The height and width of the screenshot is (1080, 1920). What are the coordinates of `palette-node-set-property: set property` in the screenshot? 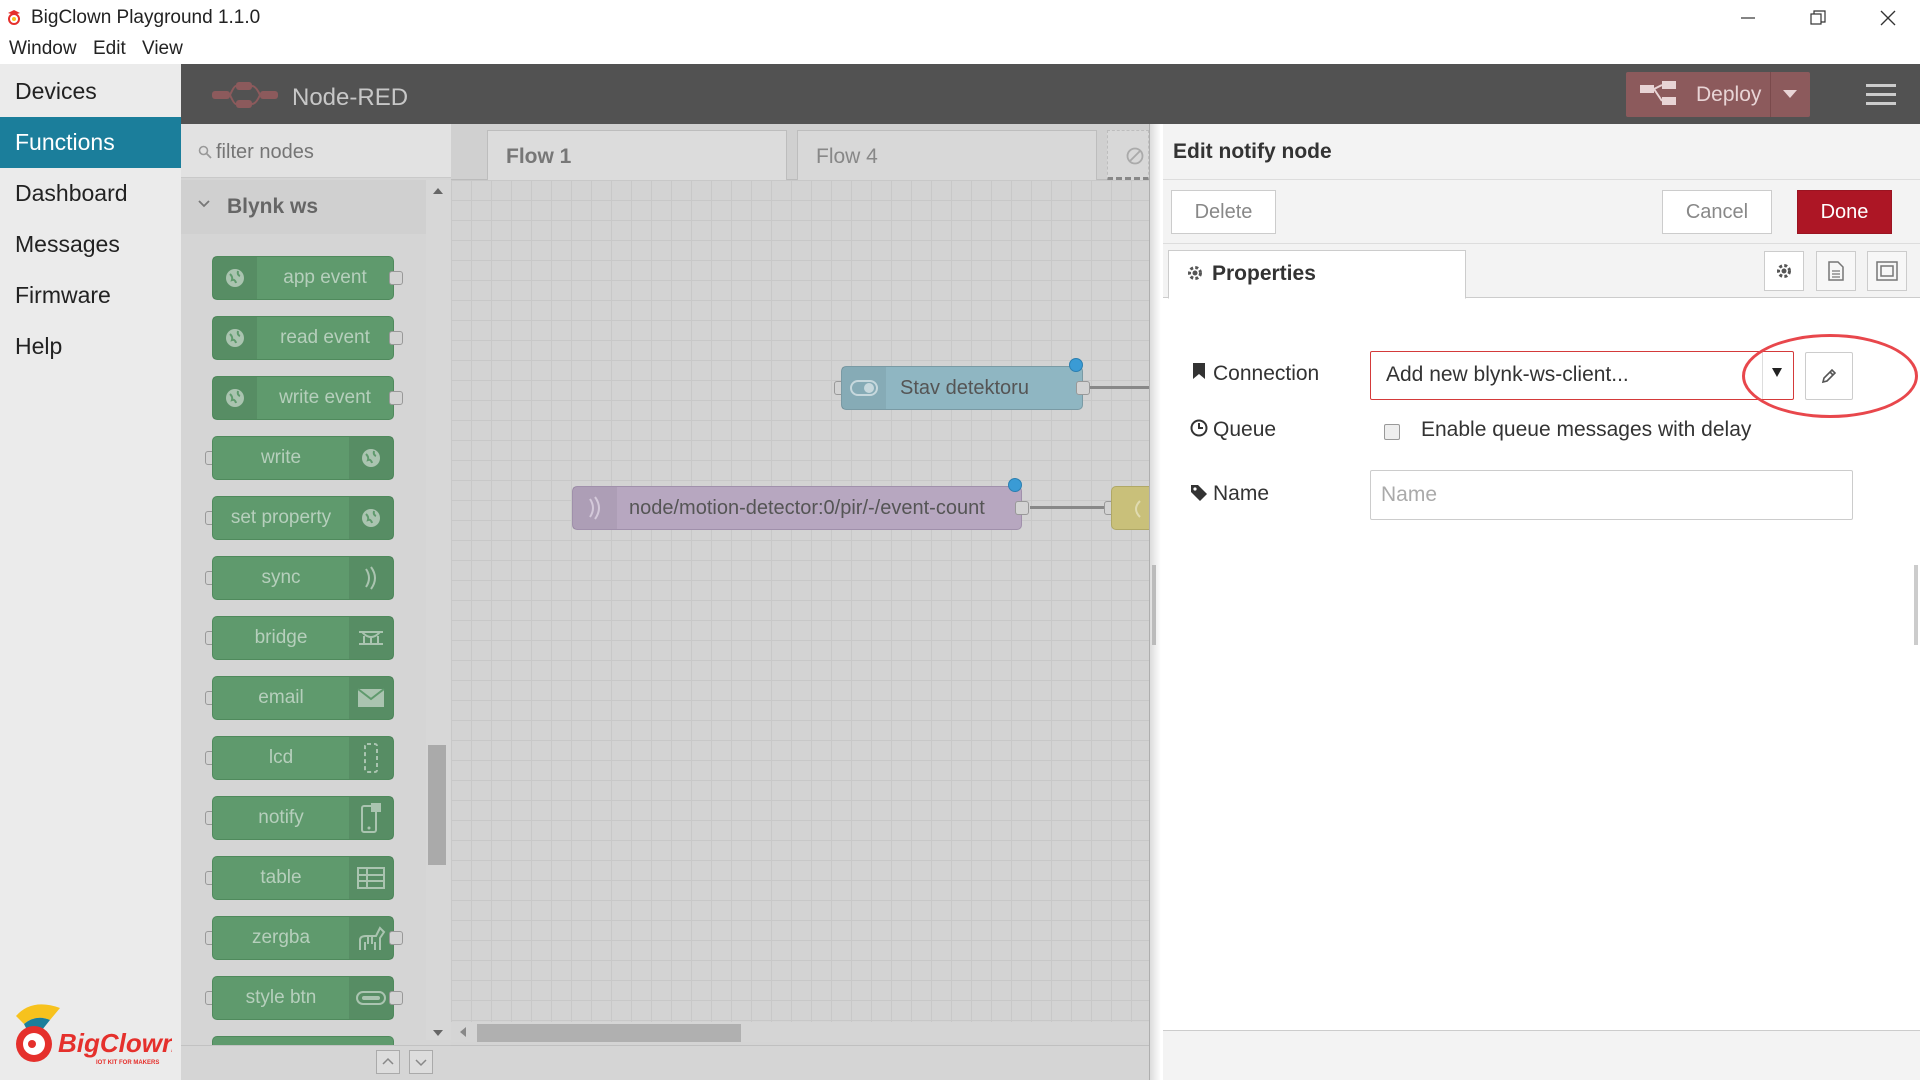 It's located at (303, 518).